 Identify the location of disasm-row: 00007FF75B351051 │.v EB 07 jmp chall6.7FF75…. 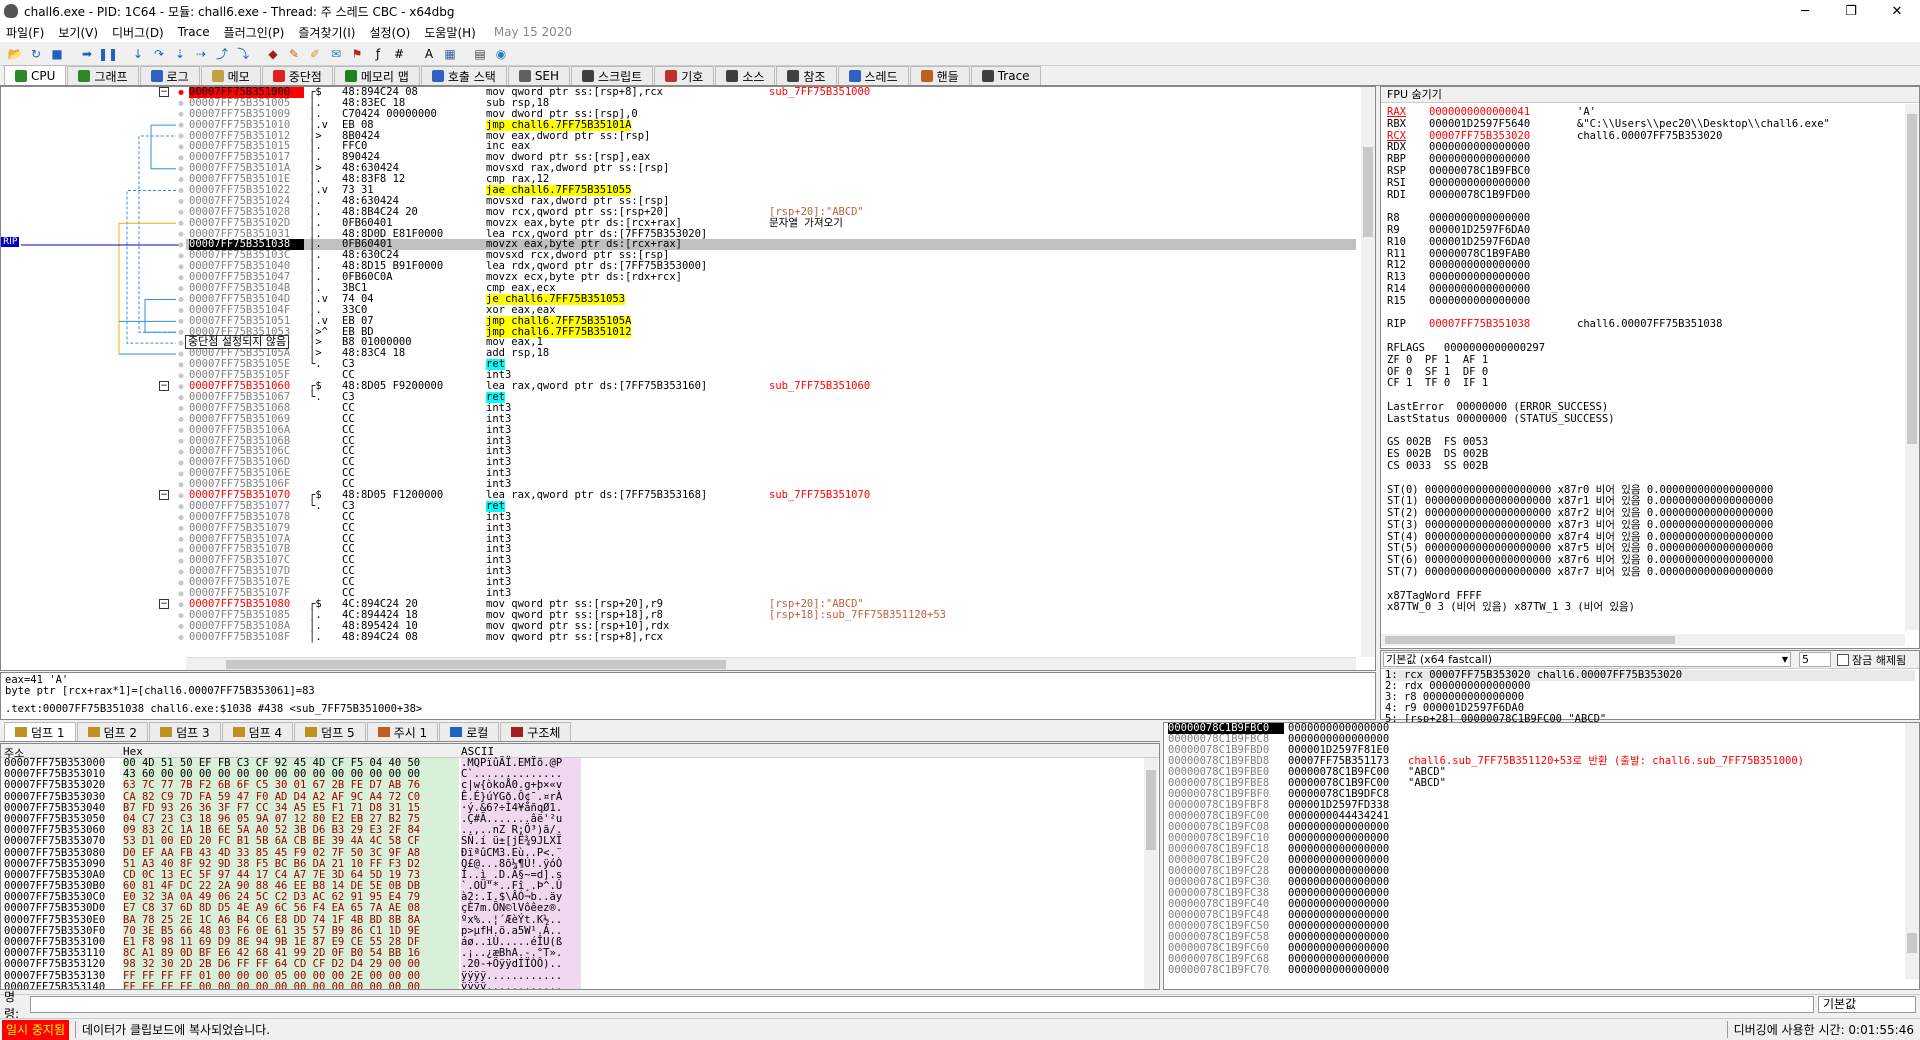
(771, 321).